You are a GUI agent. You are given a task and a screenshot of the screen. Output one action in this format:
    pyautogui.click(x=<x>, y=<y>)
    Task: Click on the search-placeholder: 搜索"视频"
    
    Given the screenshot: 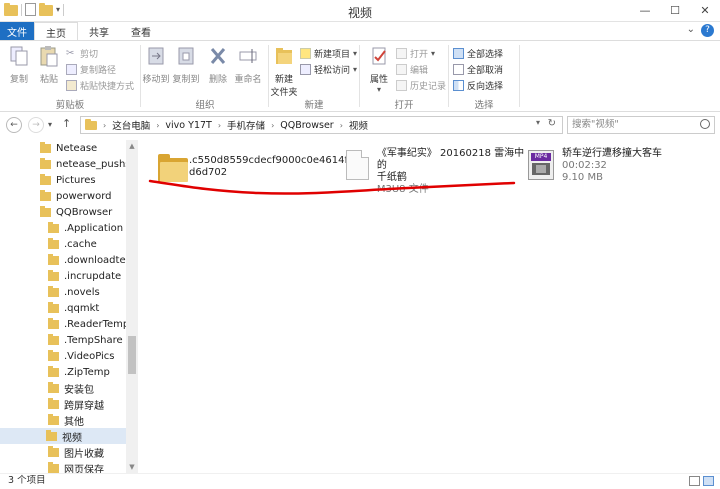 What is the action you would take?
    pyautogui.click(x=595, y=124)
    